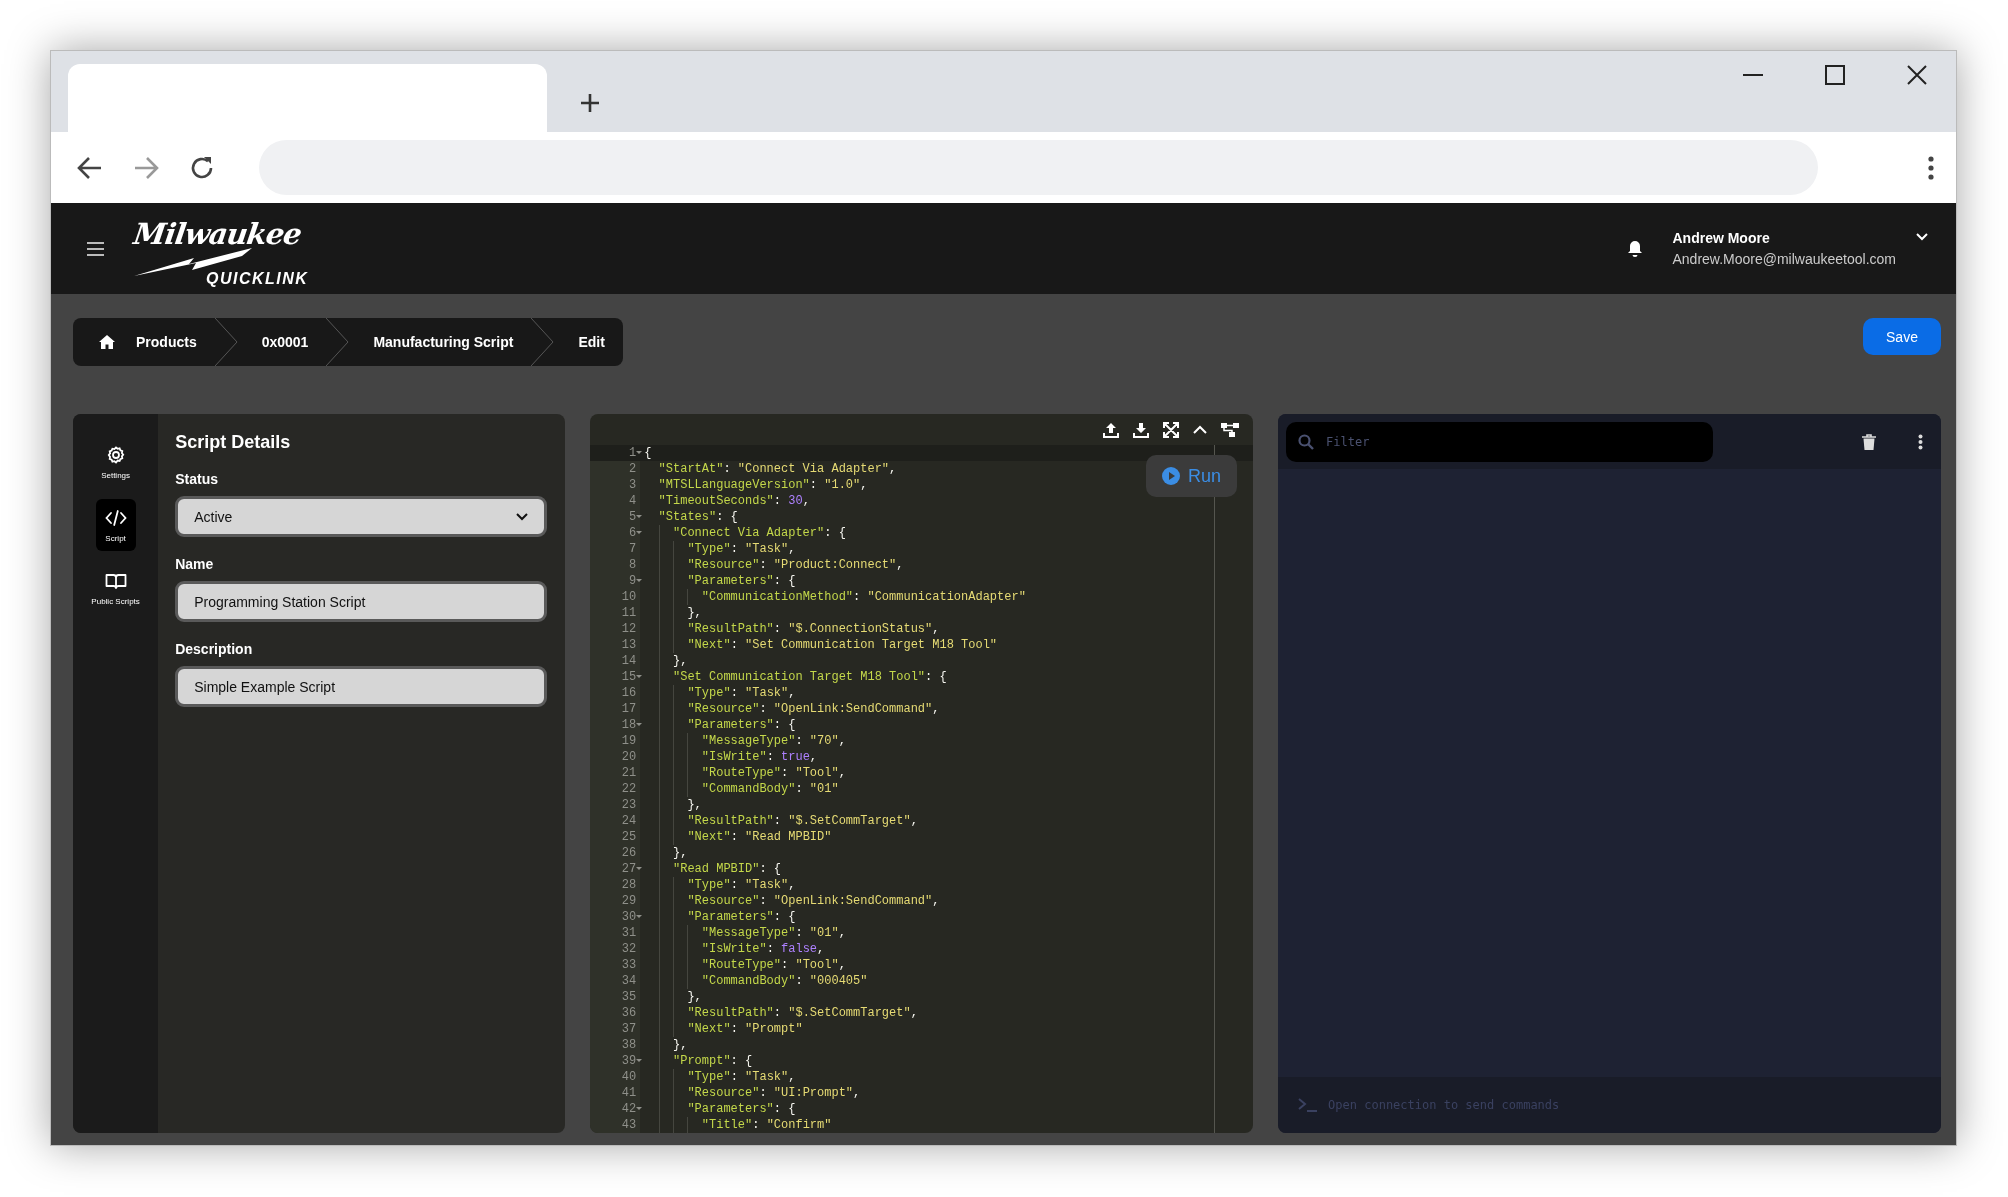  What do you see at coordinates (600, 342) in the screenshot?
I see `breadcrumb-link: Edit` at bounding box center [600, 342].